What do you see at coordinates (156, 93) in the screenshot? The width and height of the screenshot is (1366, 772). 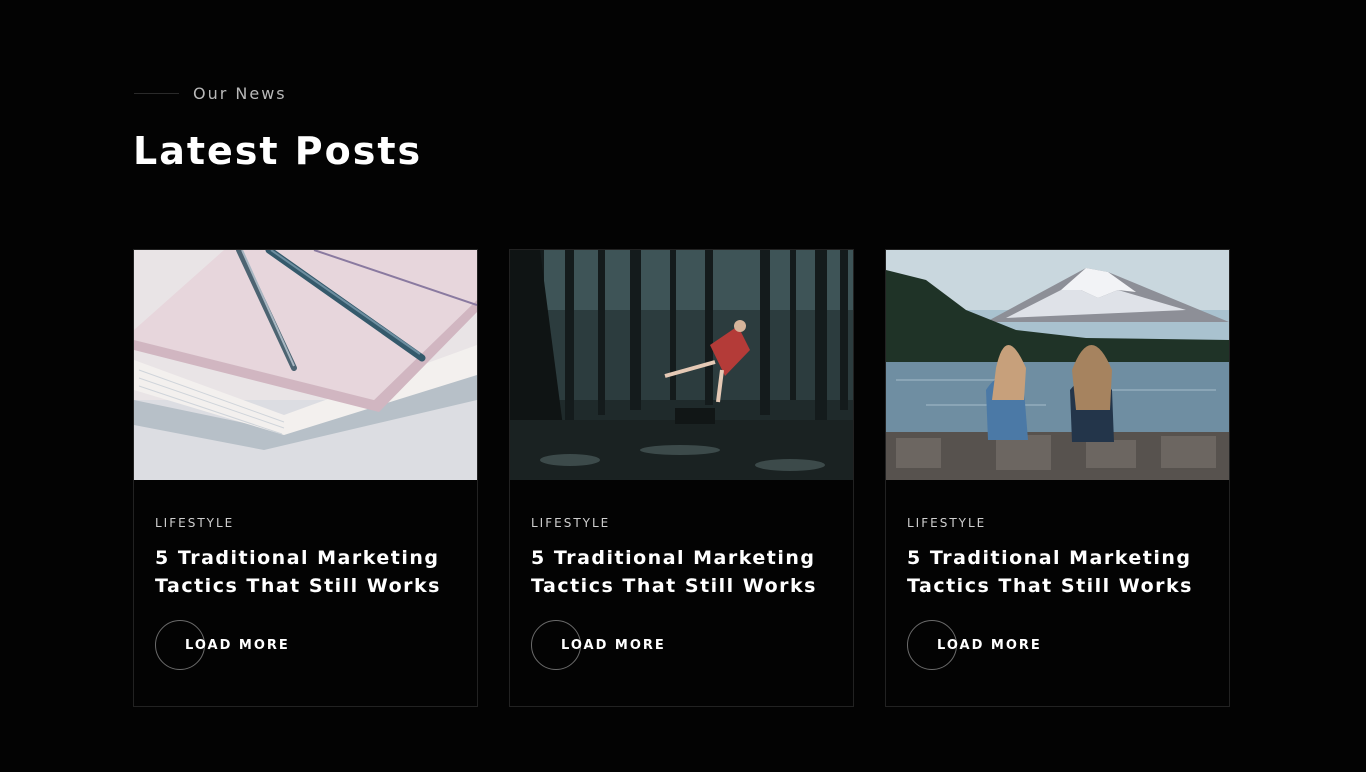 I see `eyebrow-divider` at bounding box center [156, 93].